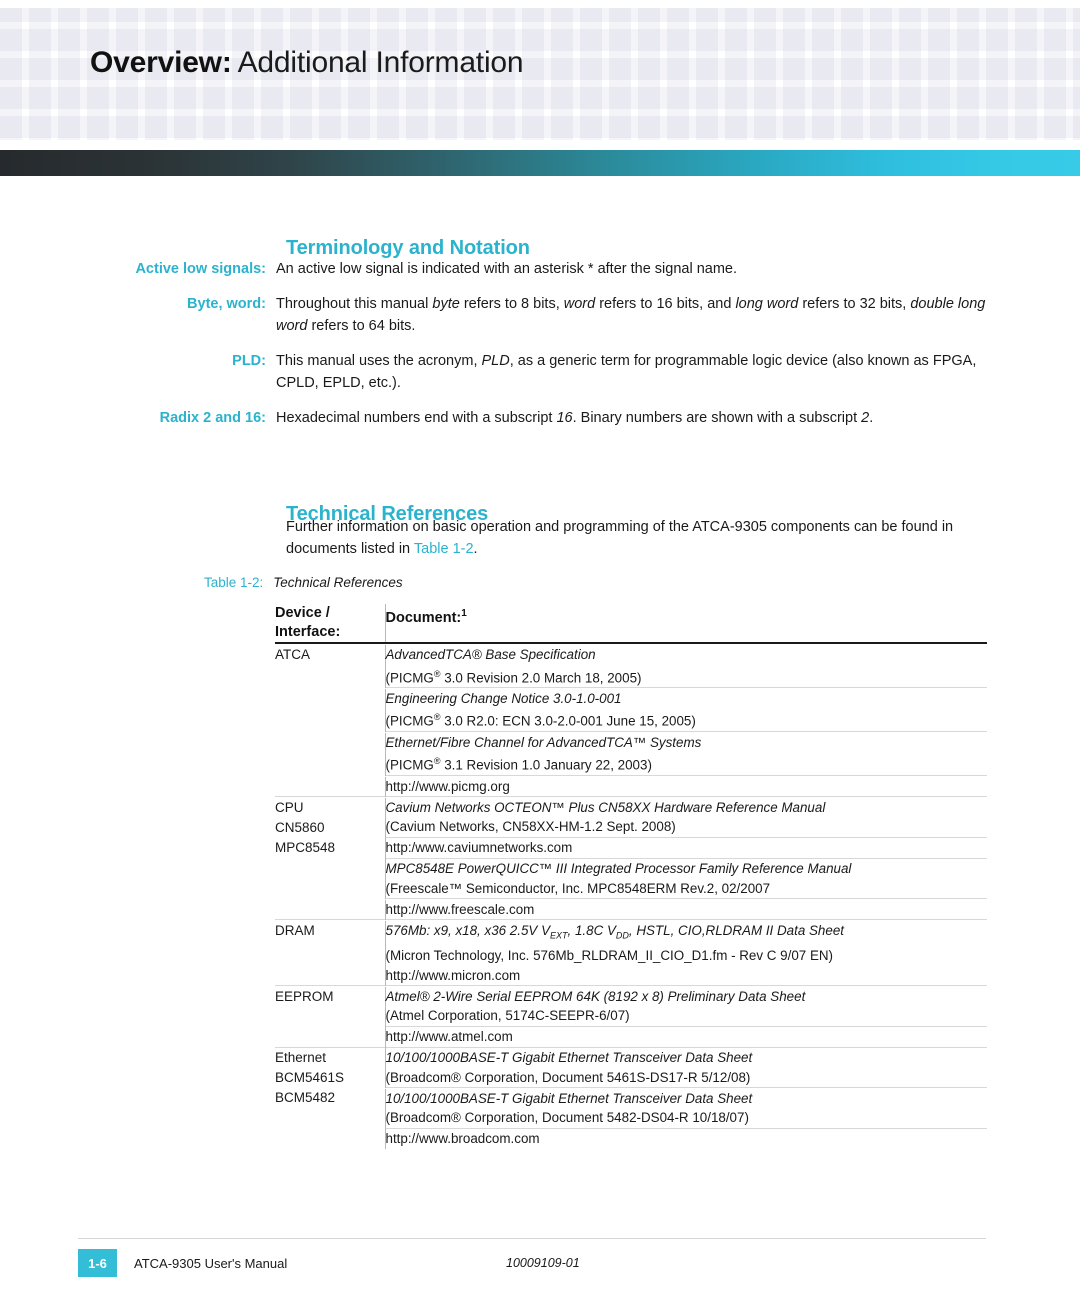  Describe the element at coordinates (212, 418) in the screenshot. I see `definition-term-radix: Radix 2 and 16:` at that location.